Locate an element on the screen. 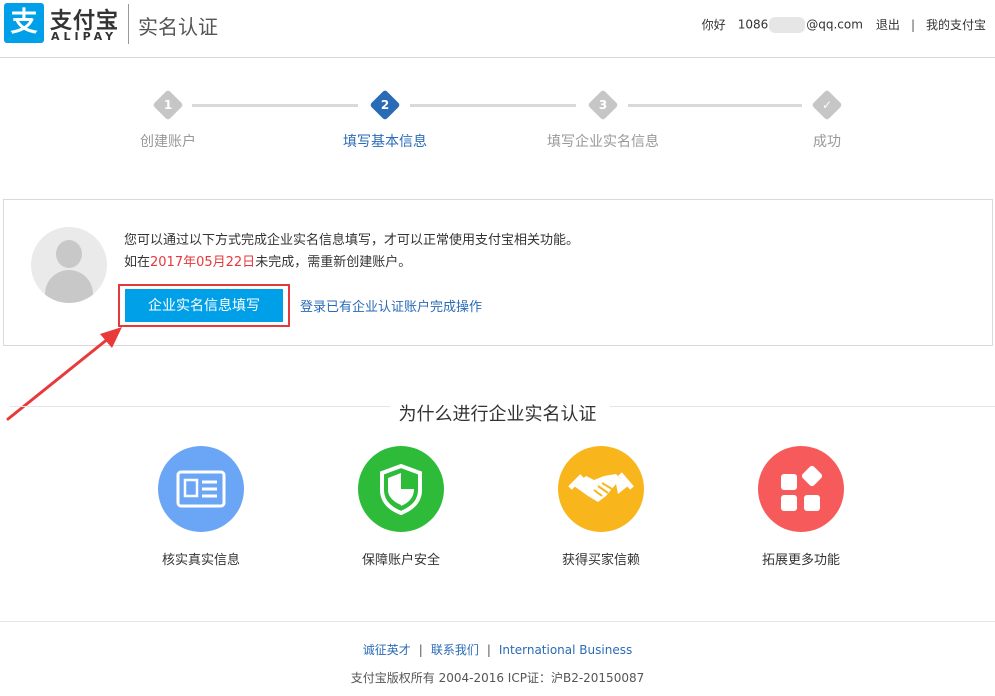 The width and height of the screenshot is (995, 696). feature-verify-info: 核实真实信息 is located at coordinates (201, 507).